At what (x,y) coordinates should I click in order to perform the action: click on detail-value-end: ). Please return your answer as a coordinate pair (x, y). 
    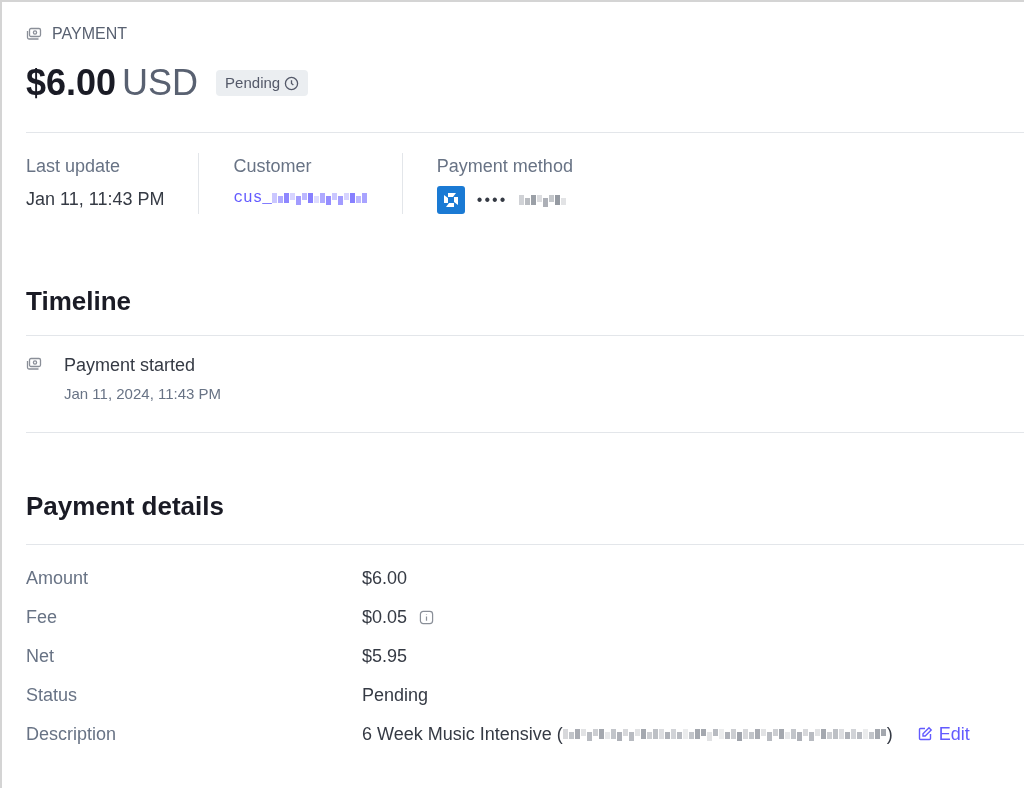
    Looking at the image, I should click on (889, 734).